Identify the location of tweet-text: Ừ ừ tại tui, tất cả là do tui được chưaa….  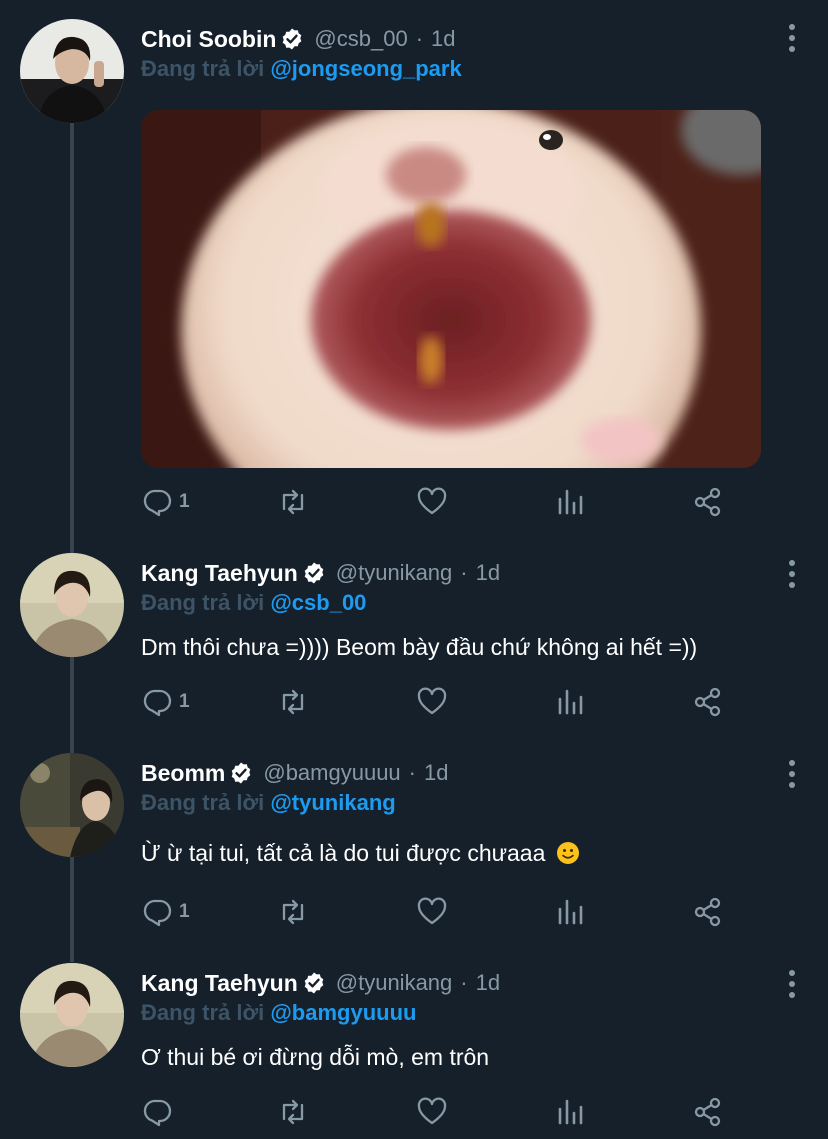
(343, 853).